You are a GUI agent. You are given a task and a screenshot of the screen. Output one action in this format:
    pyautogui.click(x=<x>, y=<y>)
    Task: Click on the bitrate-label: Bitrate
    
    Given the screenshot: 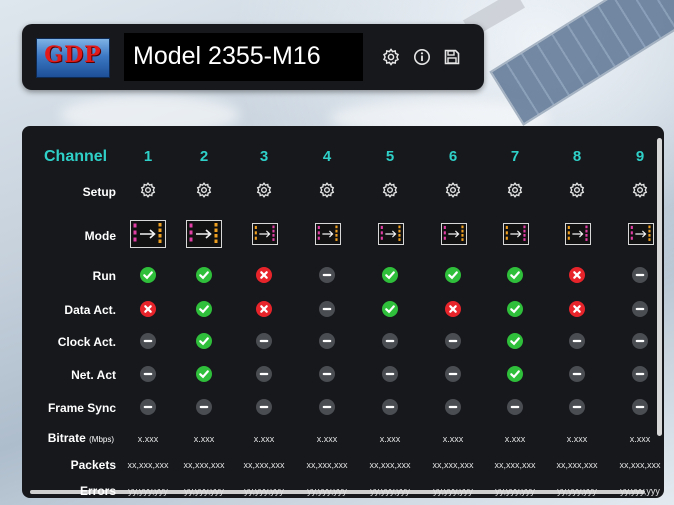 What is the action you would take?
    pyautogui.click(x=66, y=438)
    